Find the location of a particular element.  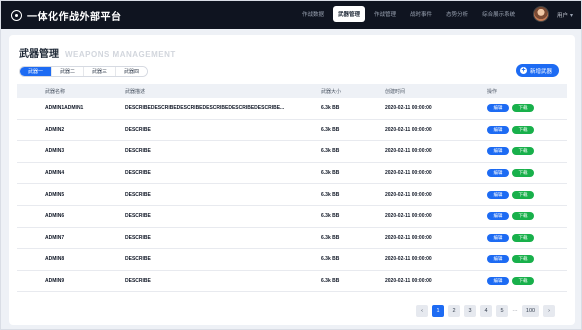

add-weapon-label: 新增武器 is located at coordinates (540, 71).